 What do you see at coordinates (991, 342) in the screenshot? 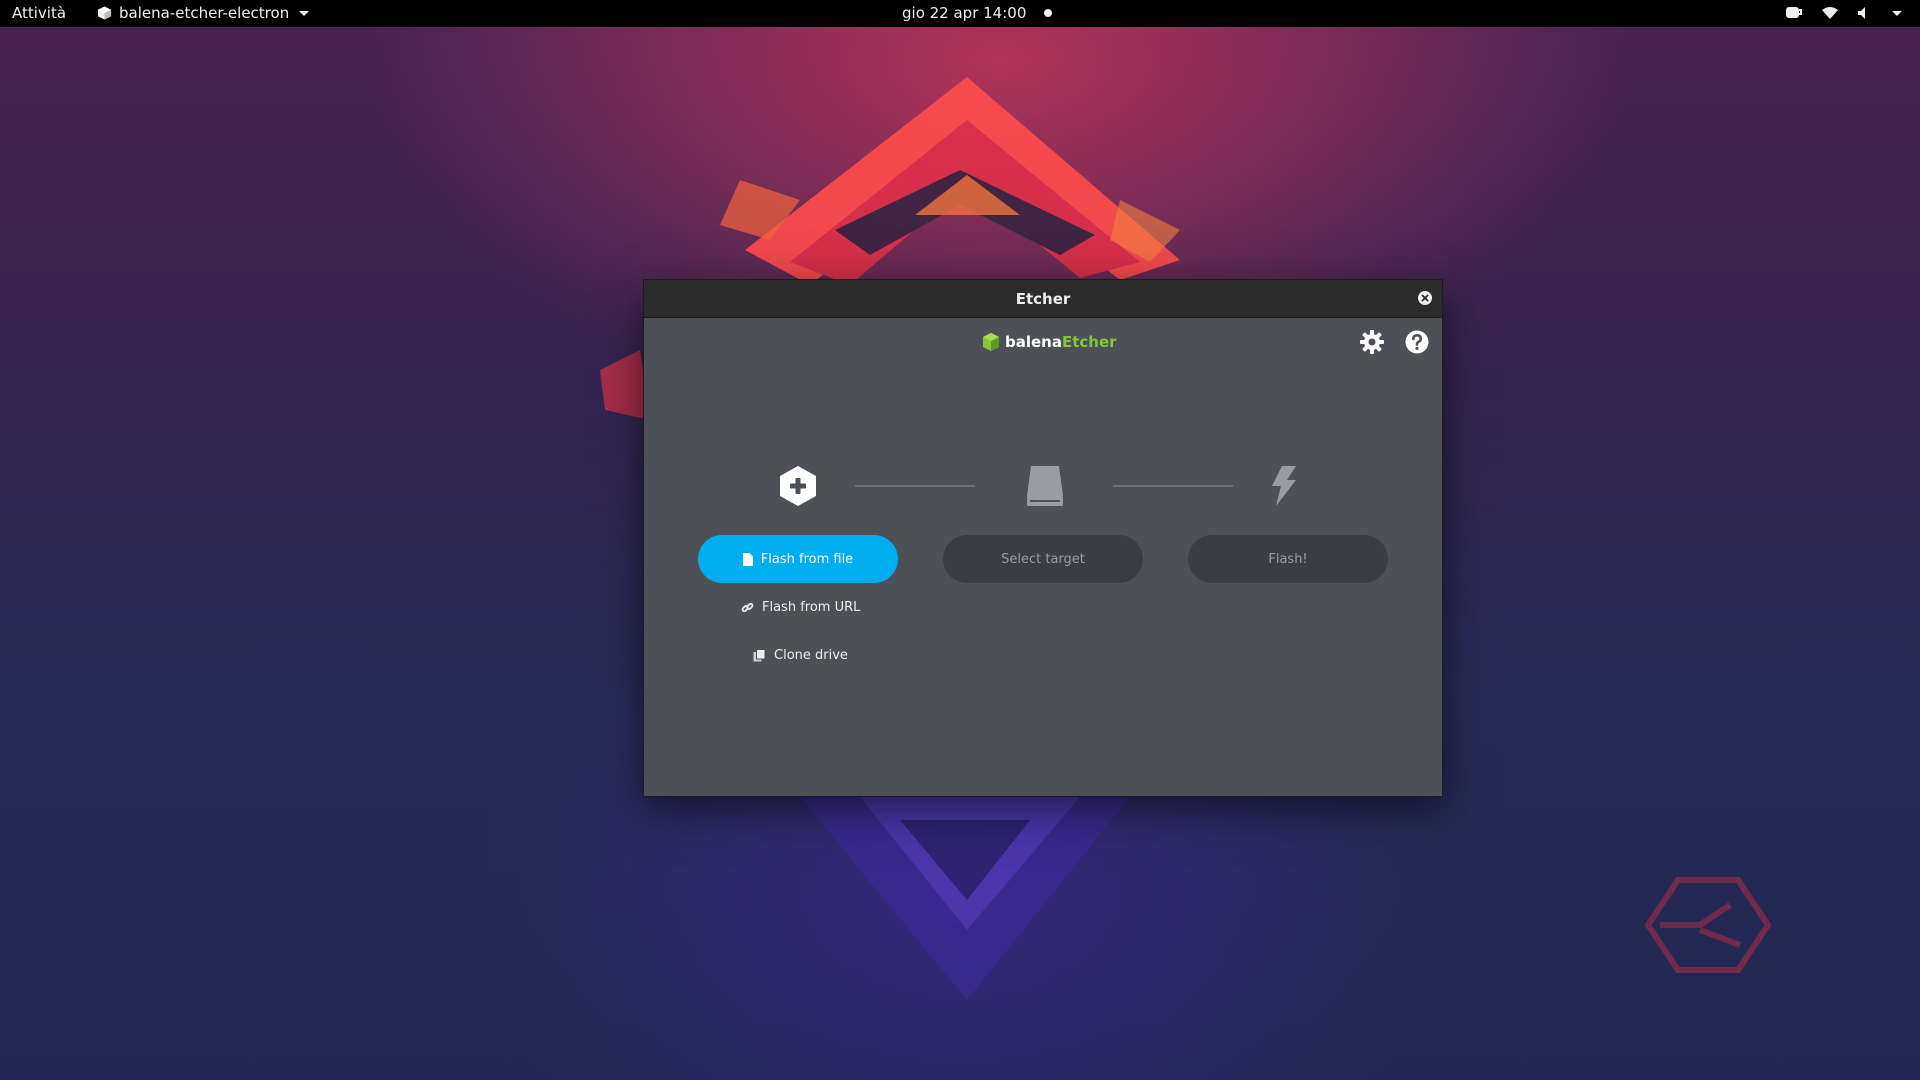
I see `balena-cube-icon` at bounding box center [991, 342].